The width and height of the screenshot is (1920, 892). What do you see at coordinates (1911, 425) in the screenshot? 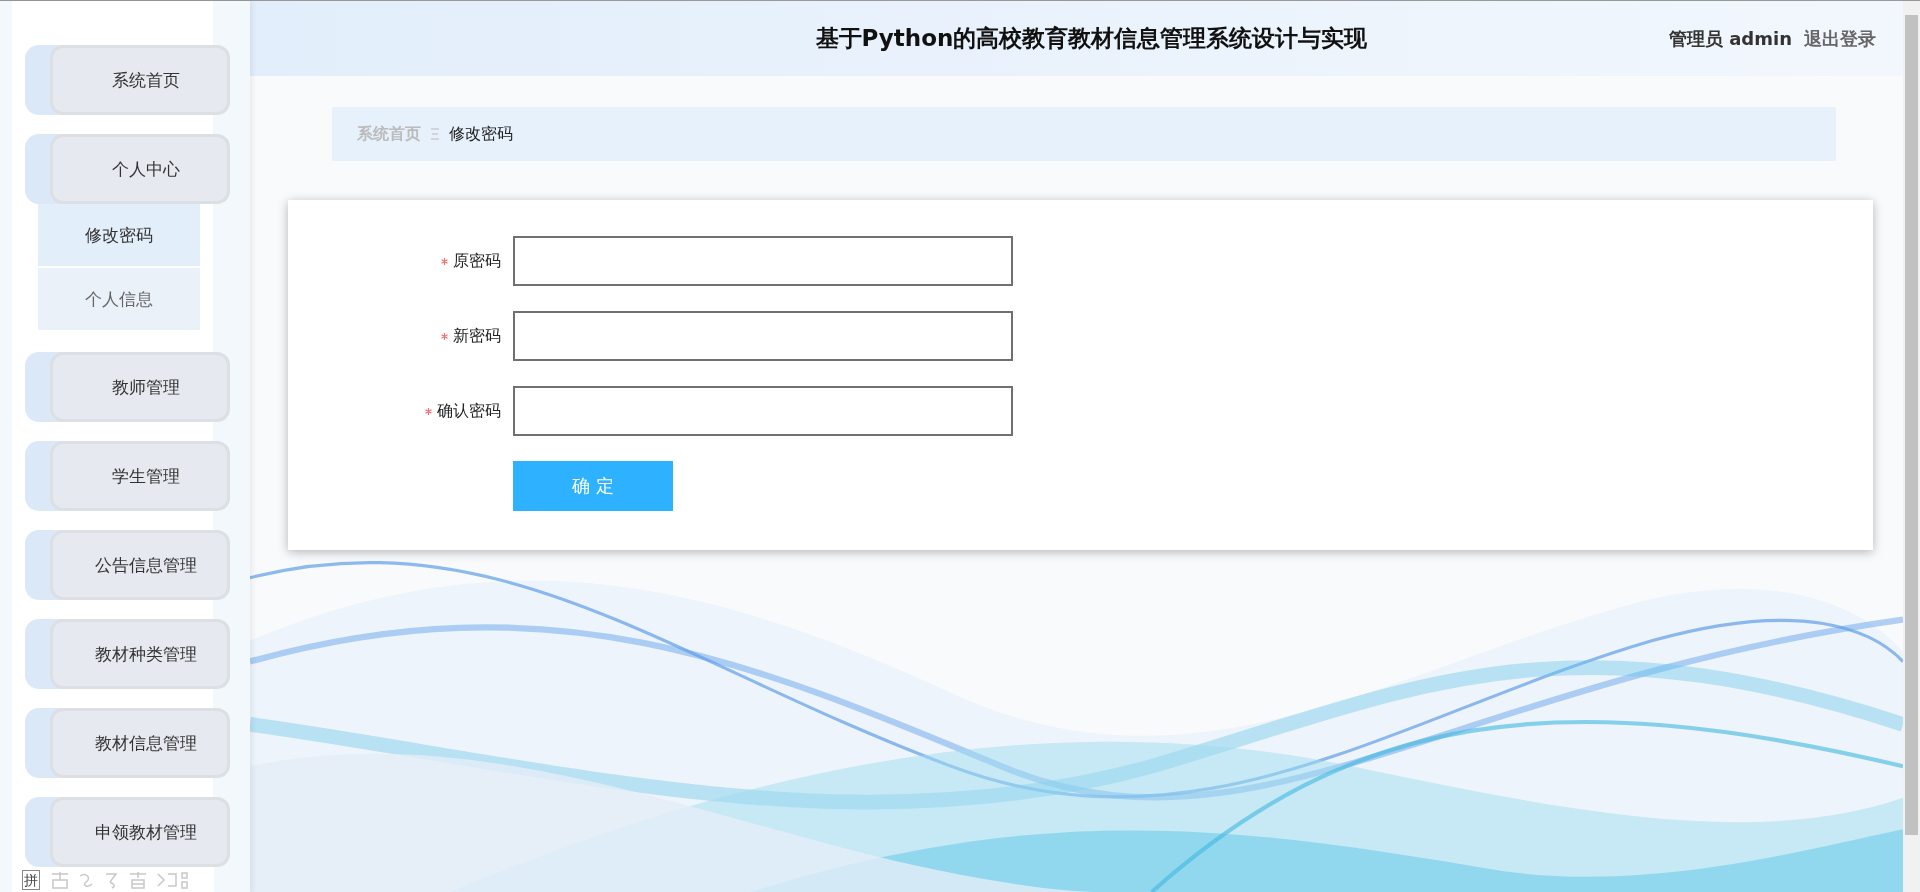
I see `scrollbar-thumb` at bounding box center [1911, 425].